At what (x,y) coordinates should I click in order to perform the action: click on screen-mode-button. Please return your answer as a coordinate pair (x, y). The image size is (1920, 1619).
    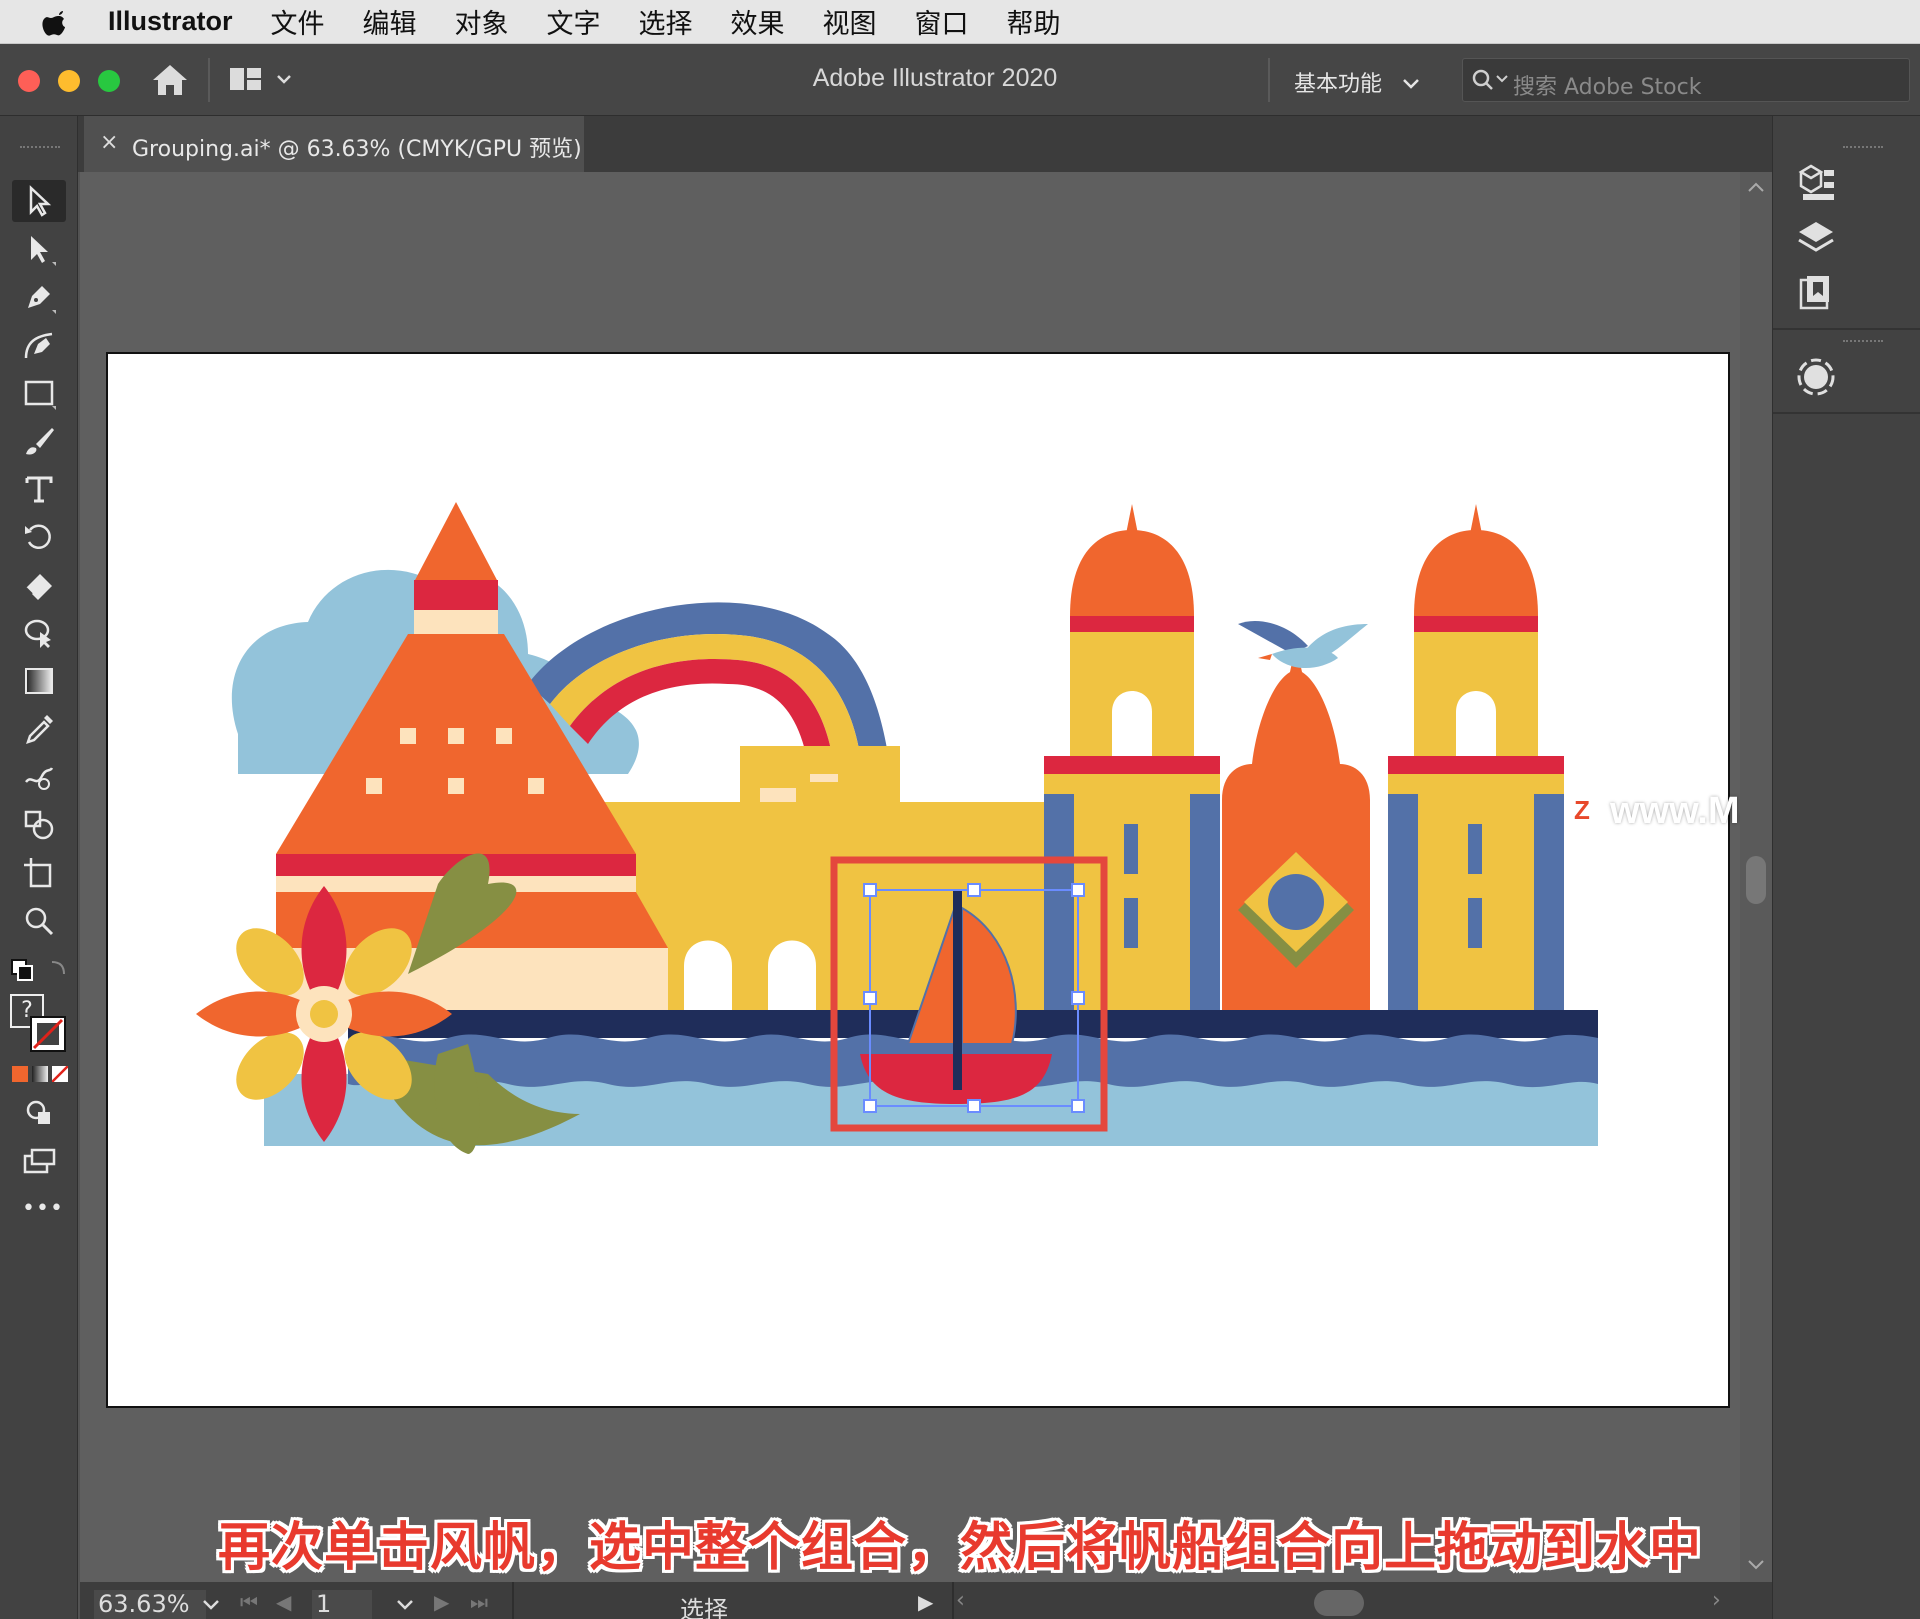
    Looking at the image, I should click on (39, 1161).